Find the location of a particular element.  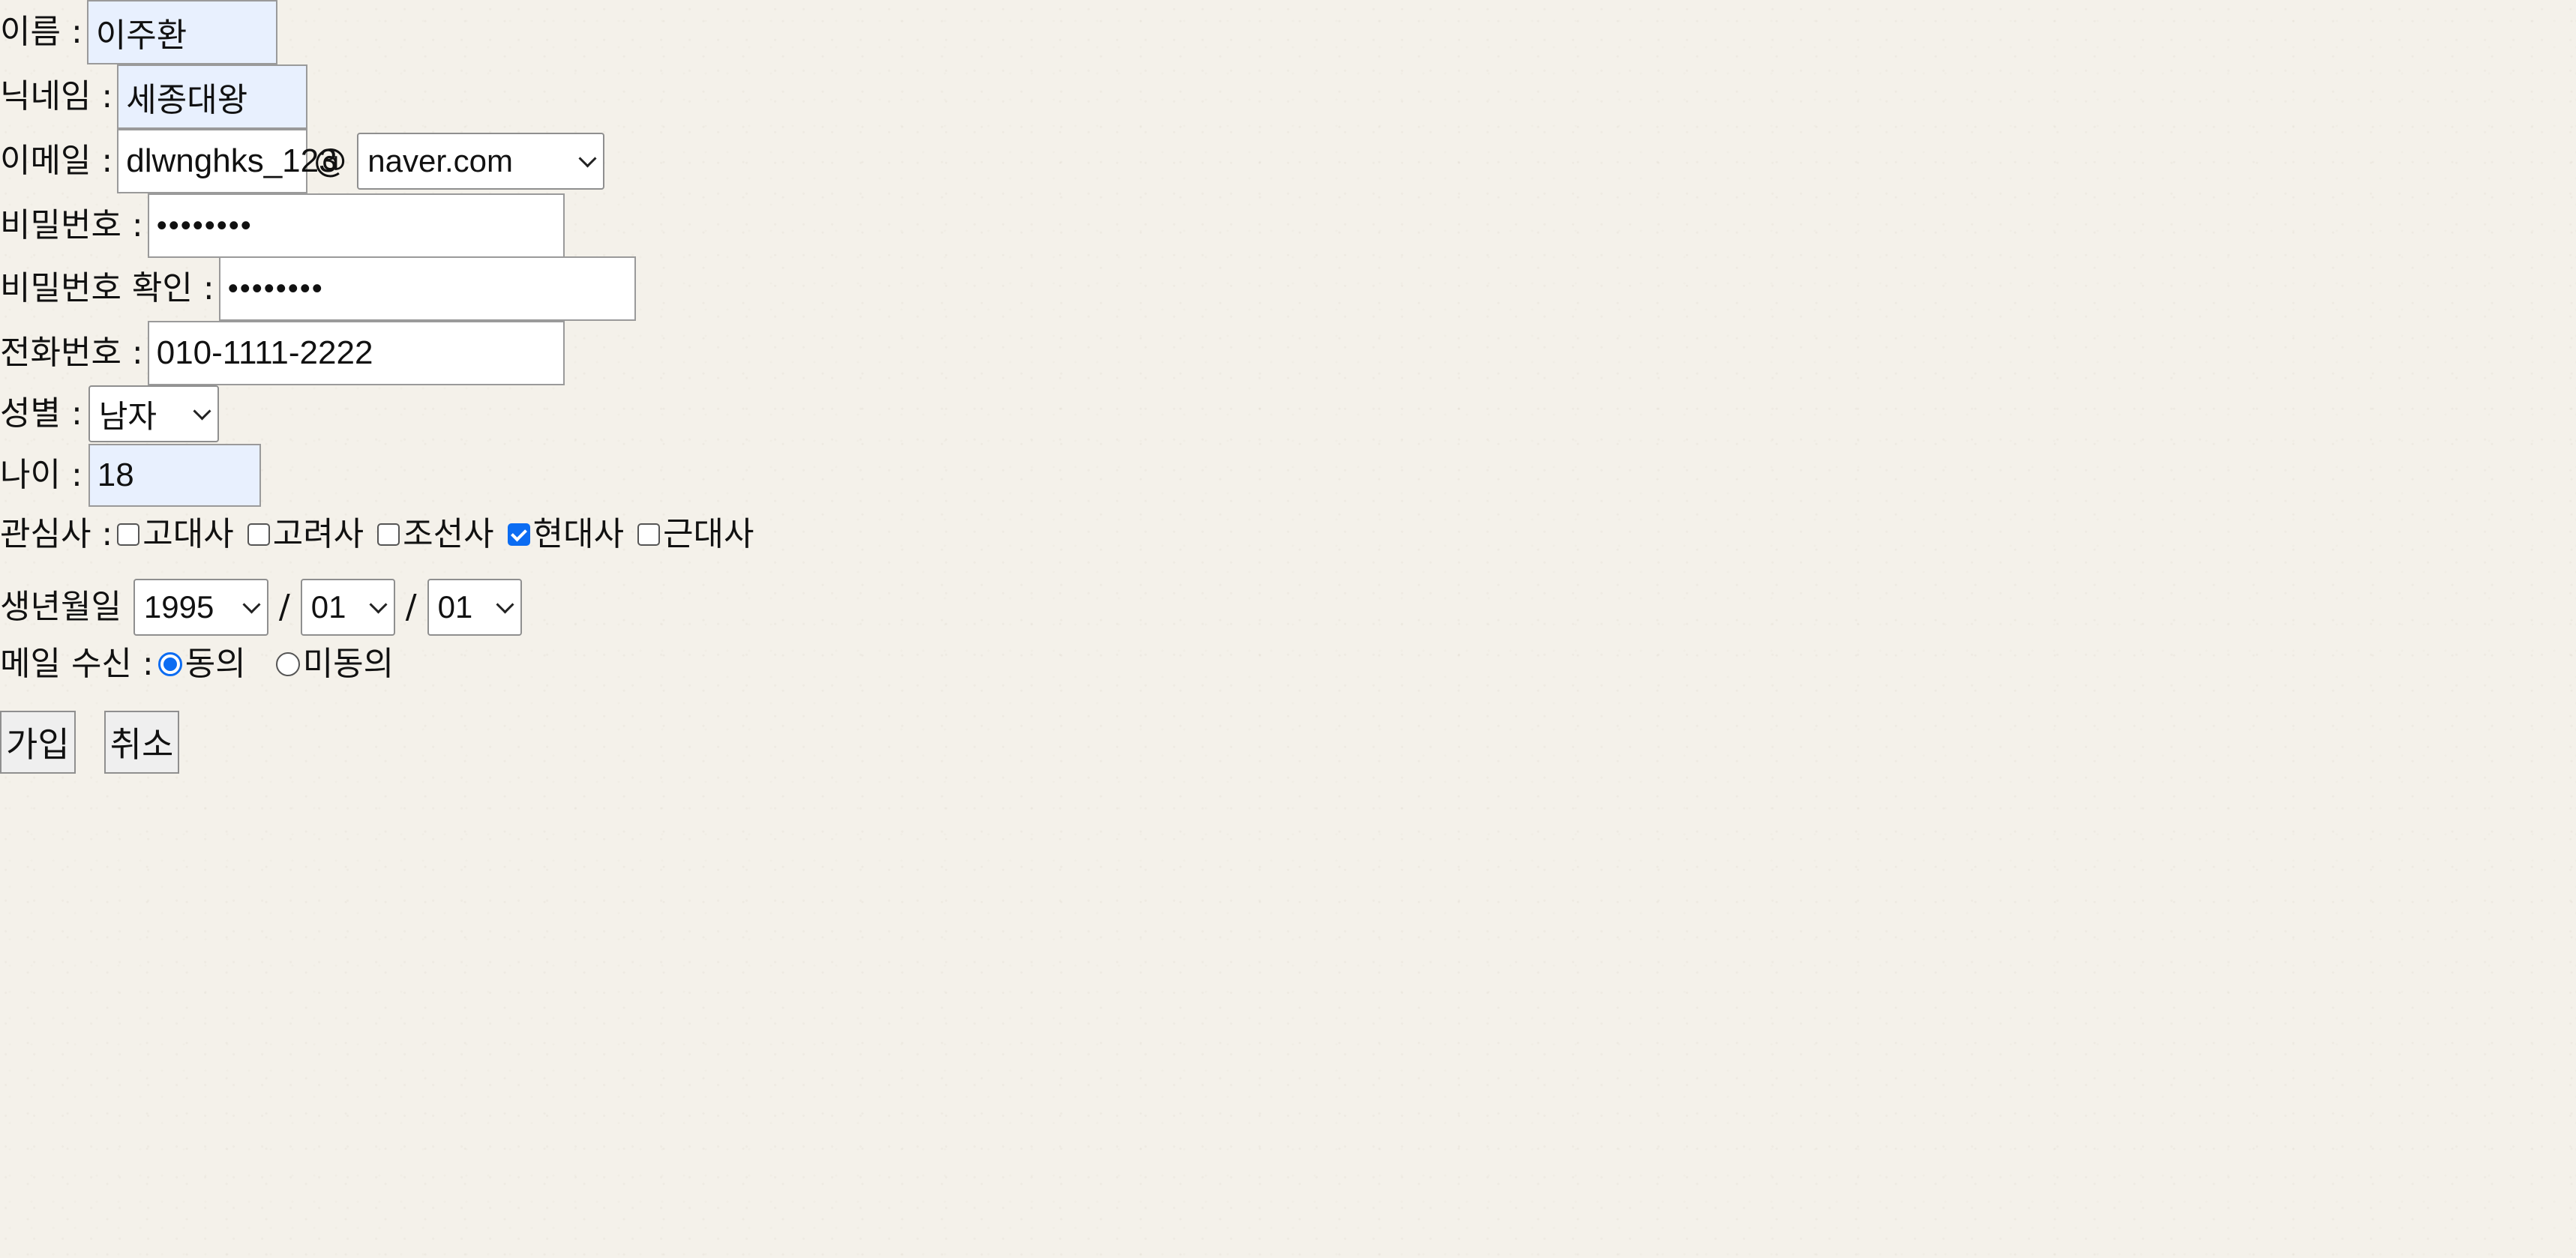

cancel-button: 취소 is located at coordinates (141, 742).